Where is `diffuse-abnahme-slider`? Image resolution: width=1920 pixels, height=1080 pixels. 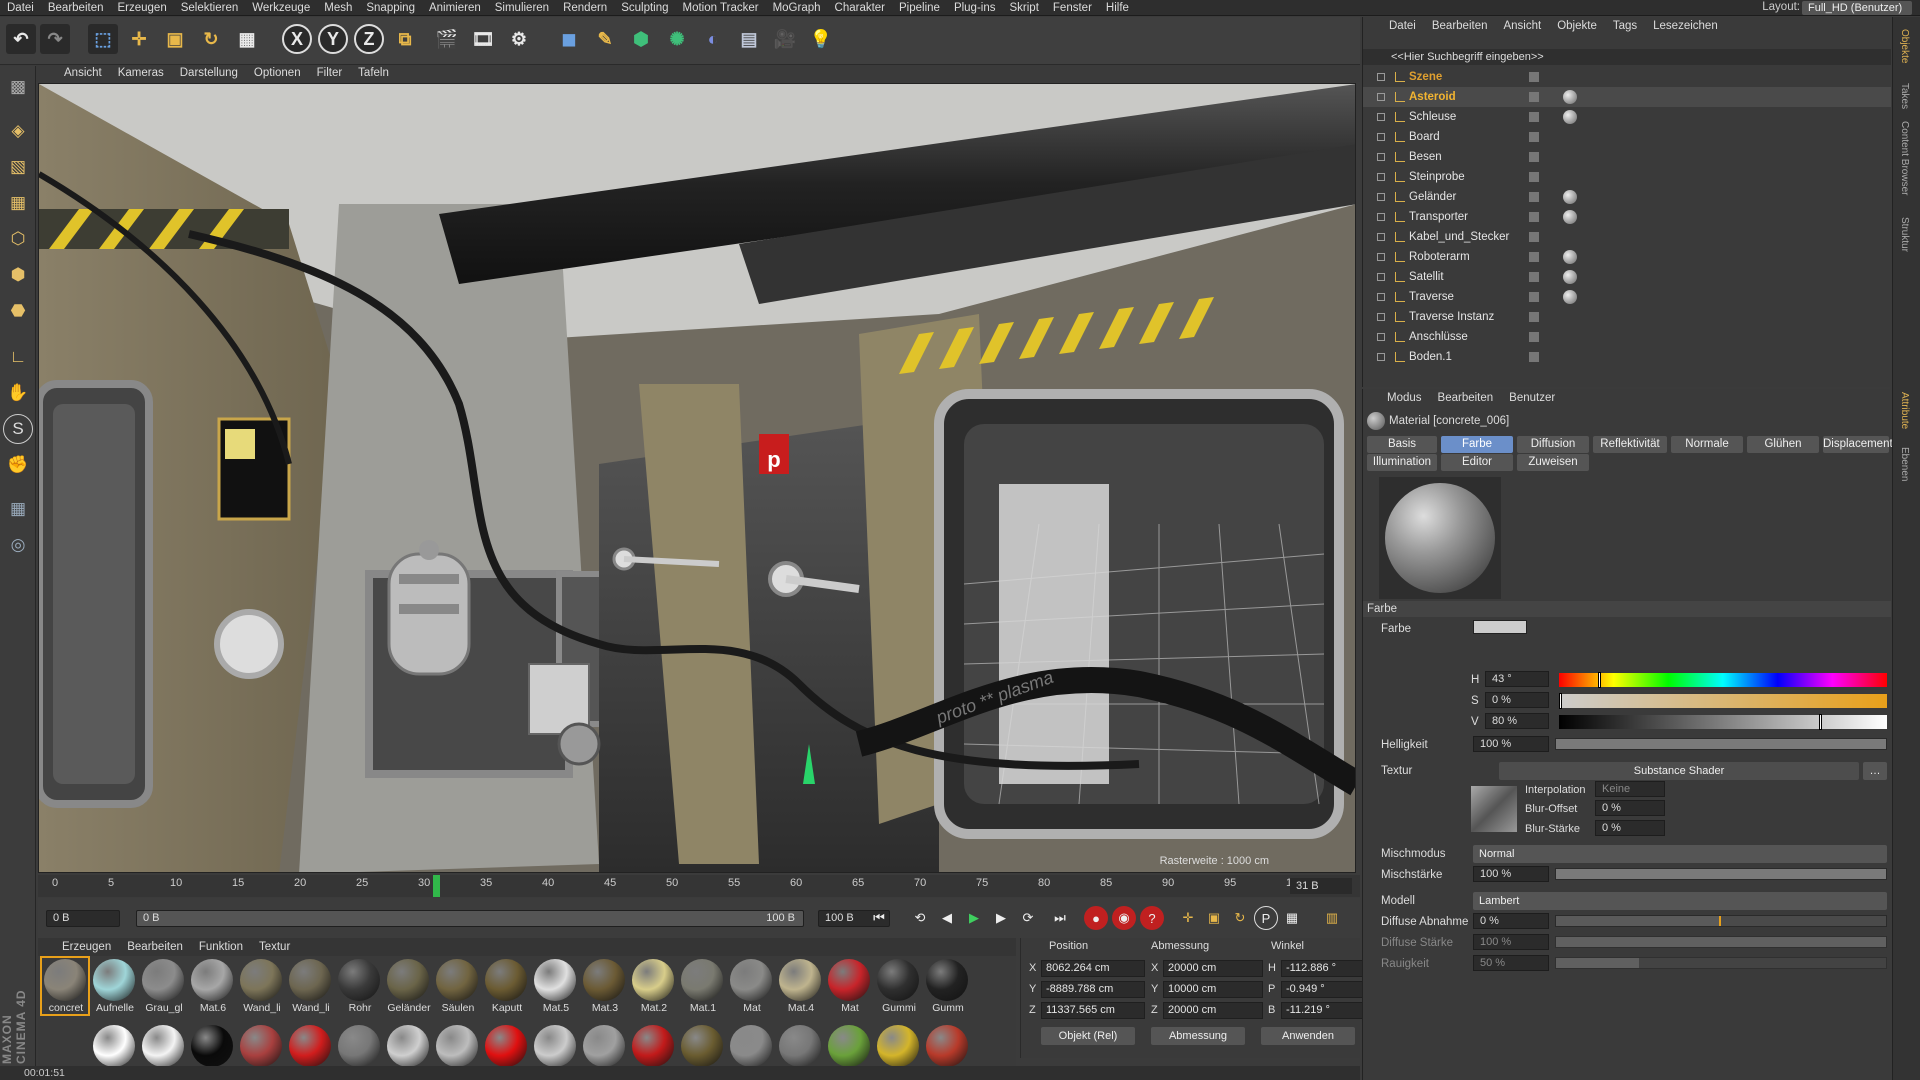 diffuse-abnahme-slider is located at coordinates (1721, 921).